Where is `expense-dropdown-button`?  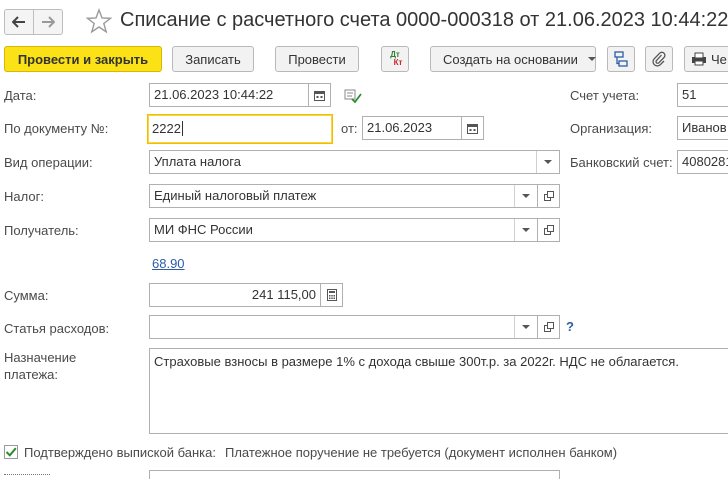 expense-dropdown-button is located at coordinates (525, 327).